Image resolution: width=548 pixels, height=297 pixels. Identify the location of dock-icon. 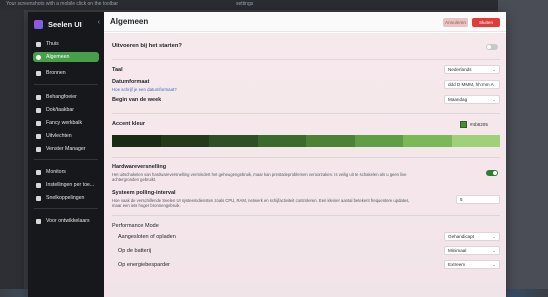
(38, 110).